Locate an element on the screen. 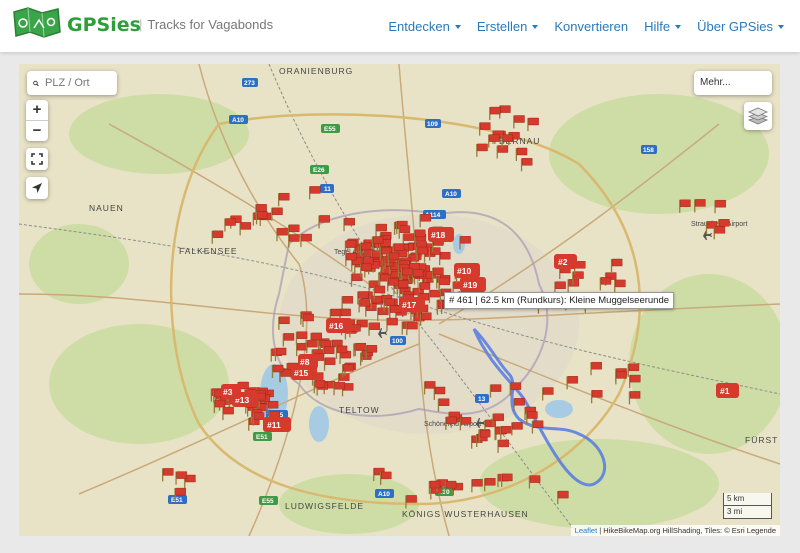  svg-text: #17 is located at coordinates (409, 305).